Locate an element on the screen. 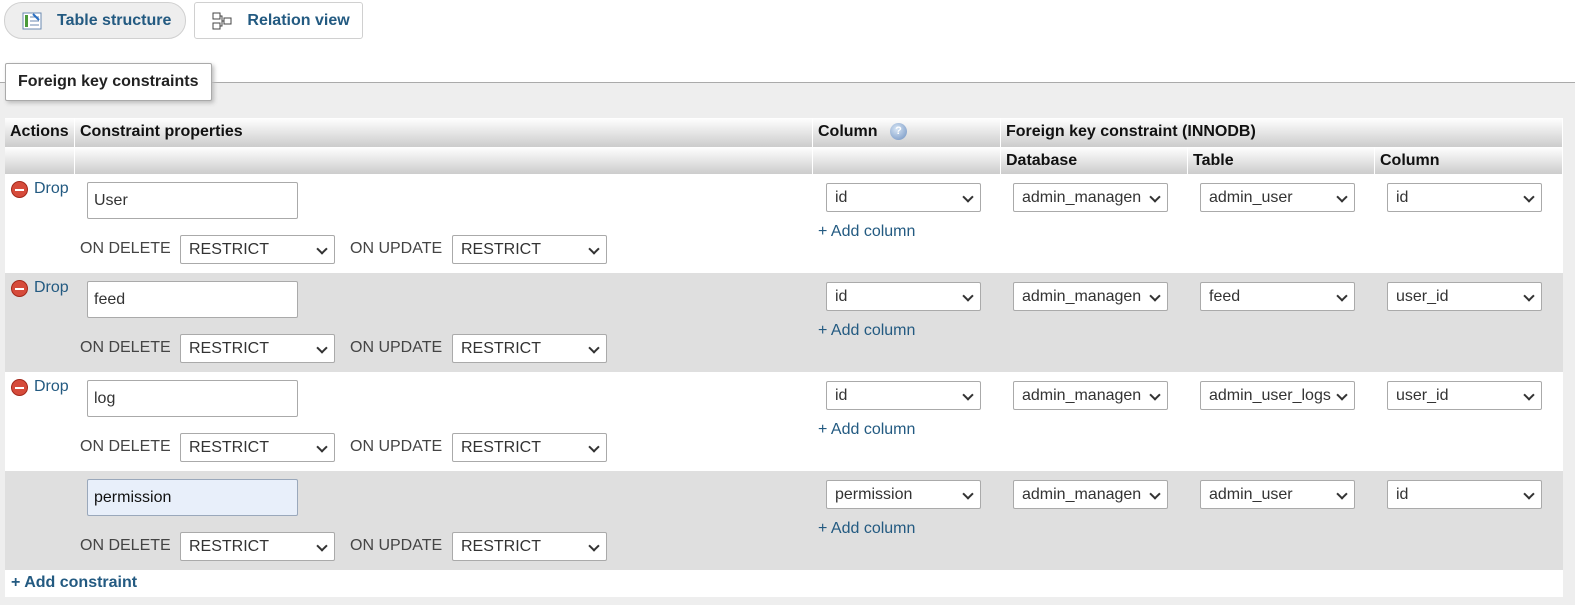 This screenshot has width=1575, height=605. fieldset-legend: Foreign key constraints is located at coordinates (108, 82).